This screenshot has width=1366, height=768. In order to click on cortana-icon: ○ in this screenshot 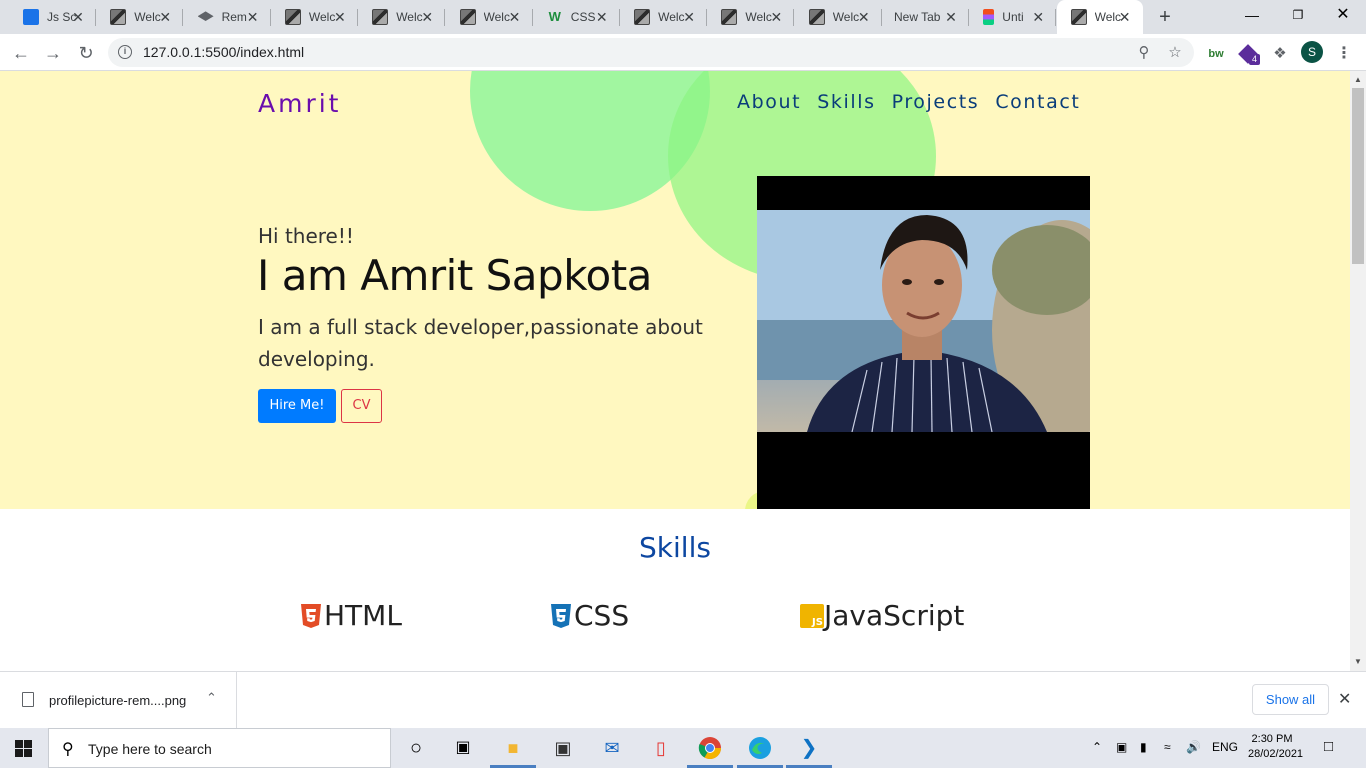, I will do `click(416, 748)`.